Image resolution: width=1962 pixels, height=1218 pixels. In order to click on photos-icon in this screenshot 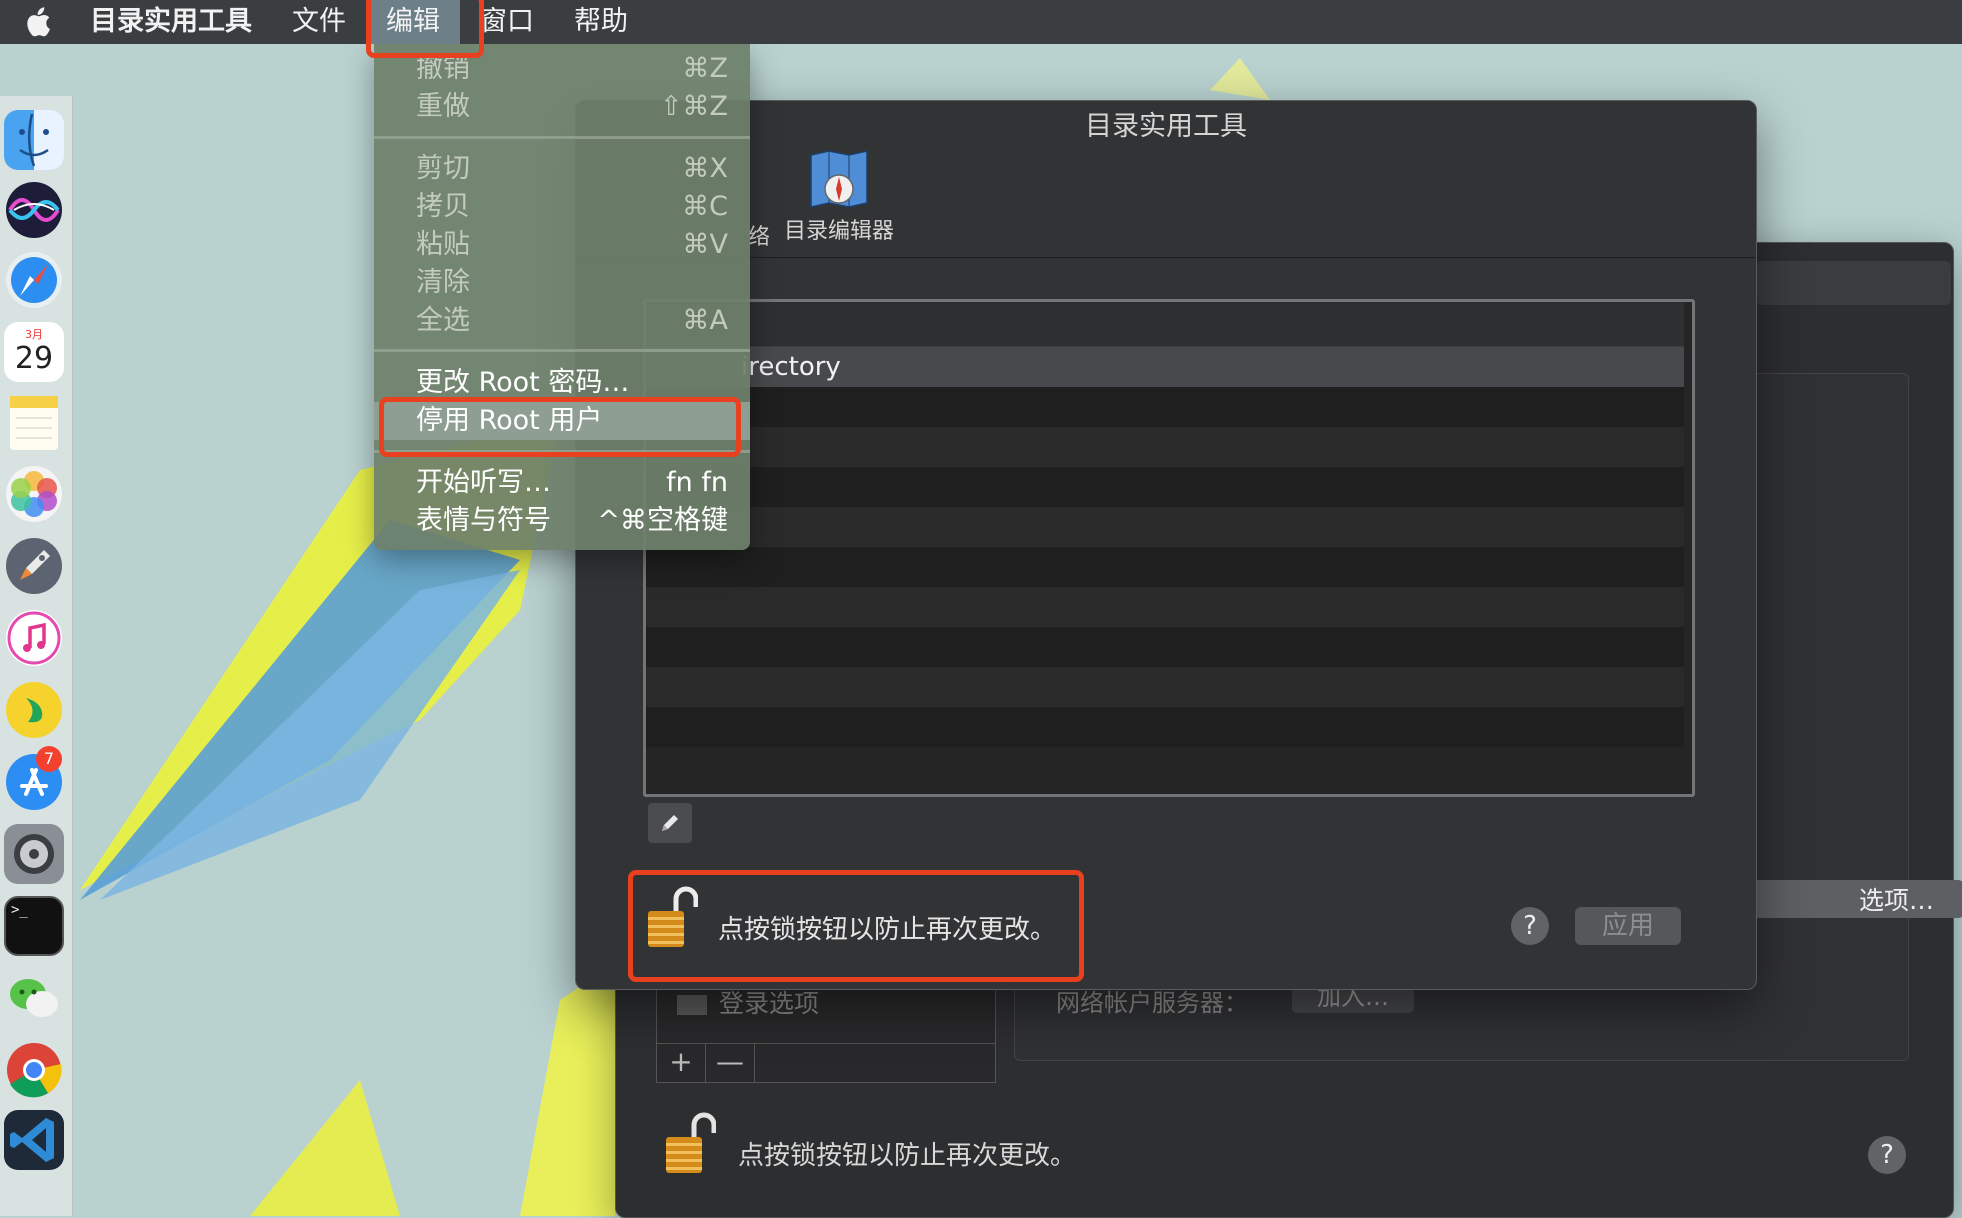, I will do `click(34, 494)`.